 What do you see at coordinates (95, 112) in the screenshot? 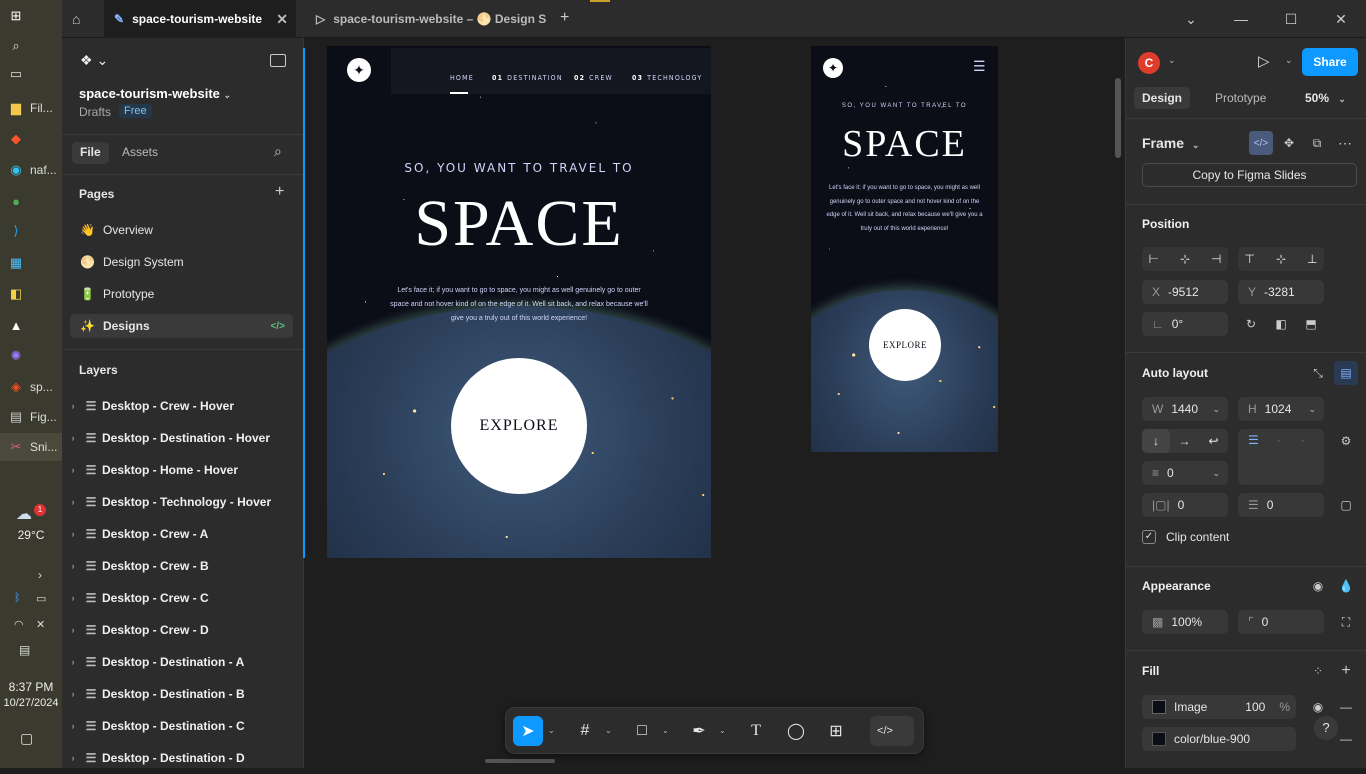
I see `drafts-label: Drafts` at bounding box center [95, 112].